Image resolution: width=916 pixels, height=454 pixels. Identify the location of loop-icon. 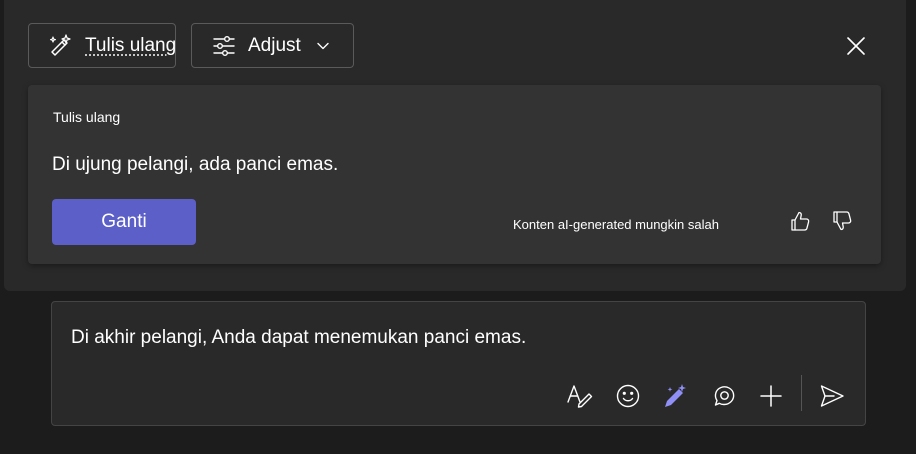
(724, 396).